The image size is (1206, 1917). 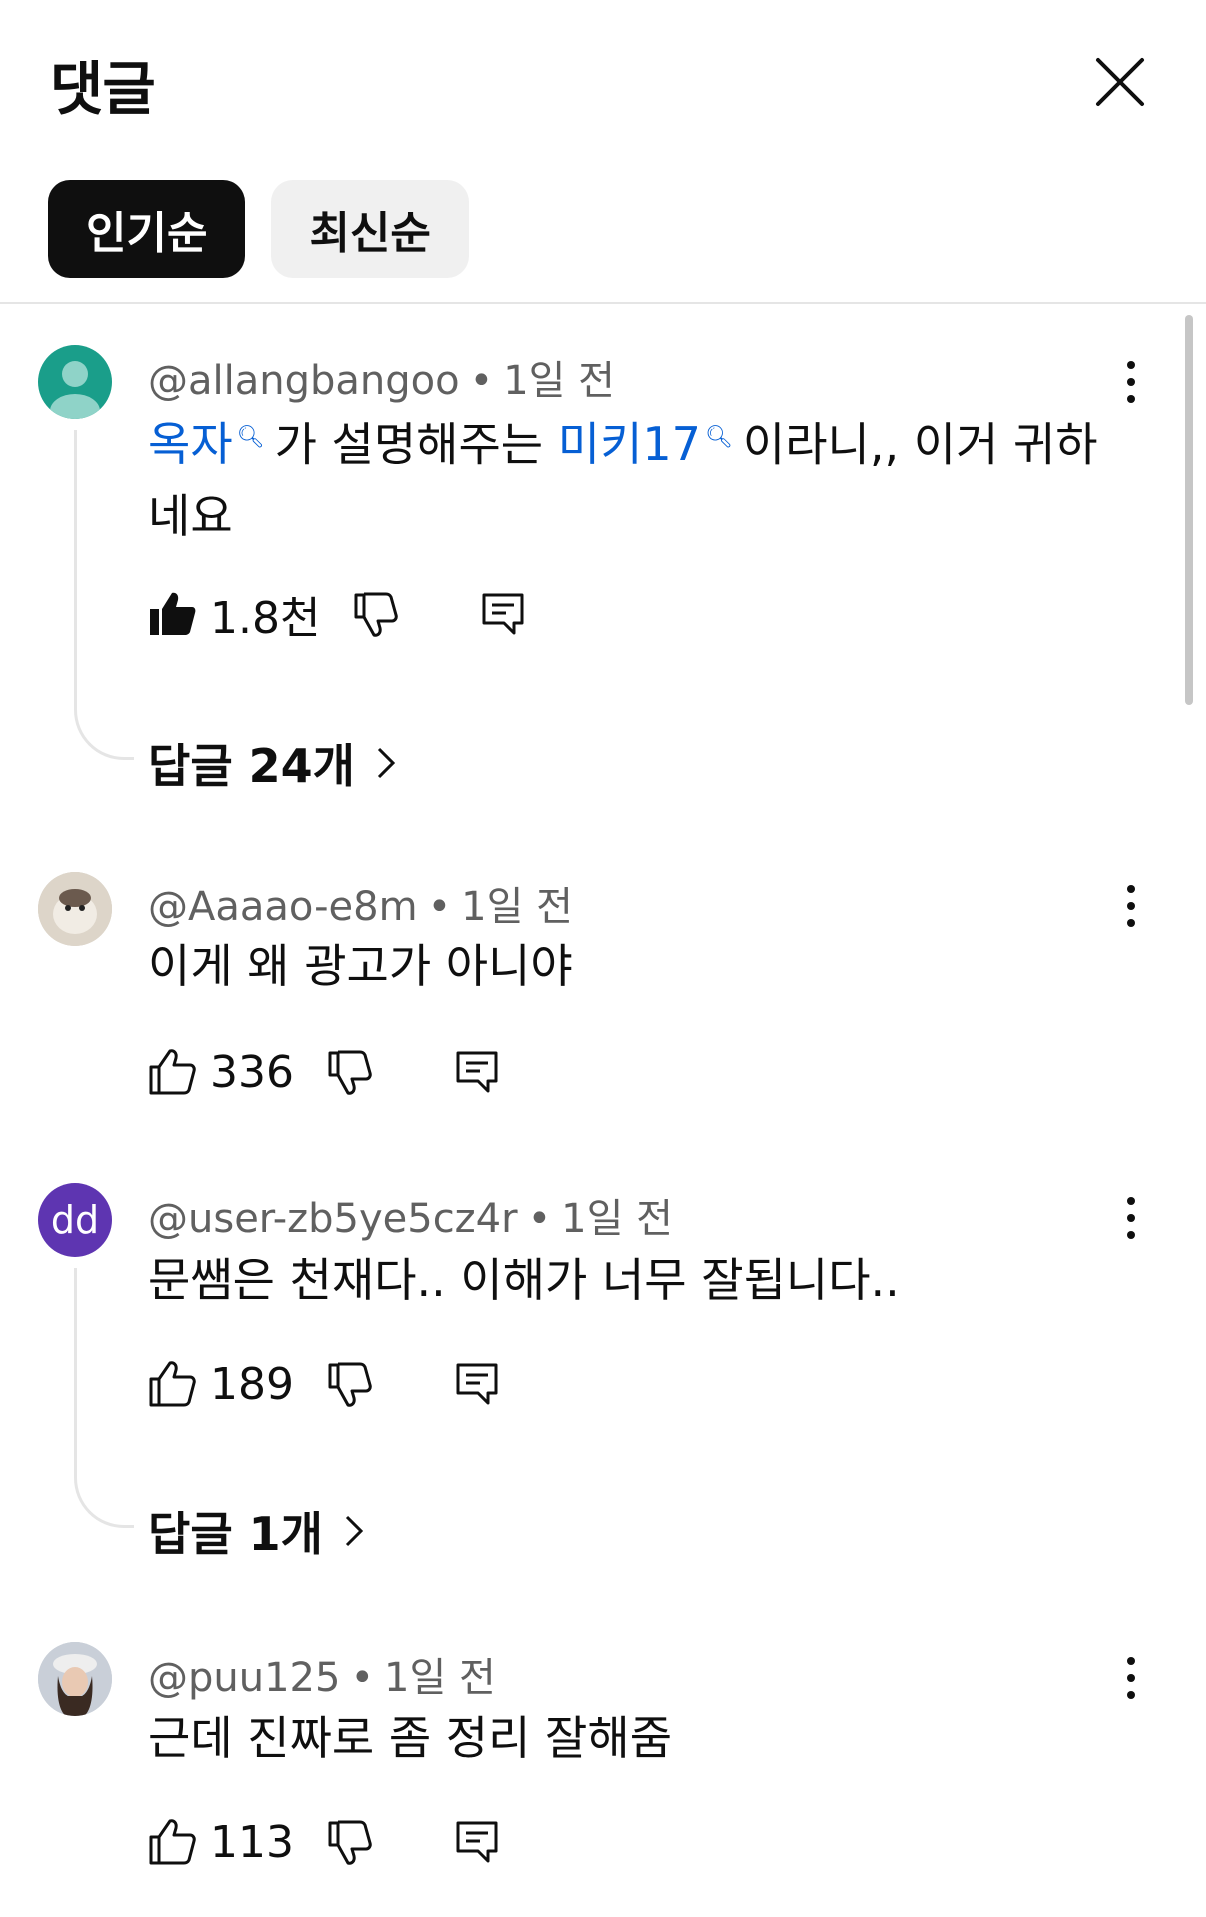 I want to click on header-divider, so click(x=603, y=303).